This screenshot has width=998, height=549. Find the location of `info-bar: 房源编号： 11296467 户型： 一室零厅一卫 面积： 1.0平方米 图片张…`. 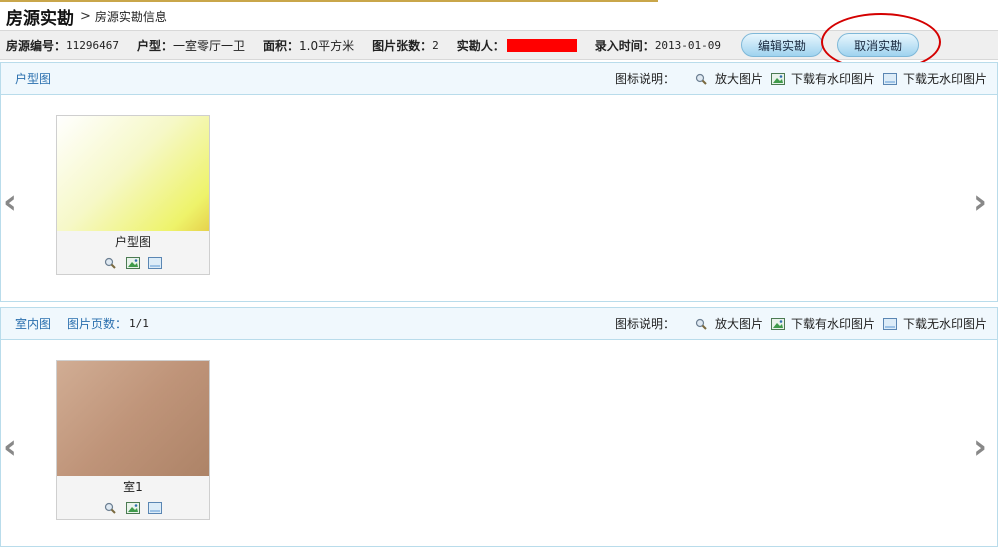

info-bar: 房源编号： 11296467 户型： 一室零厅一卫 面积： 1.0平方米 图片张… is located at coordinates (499, 42).